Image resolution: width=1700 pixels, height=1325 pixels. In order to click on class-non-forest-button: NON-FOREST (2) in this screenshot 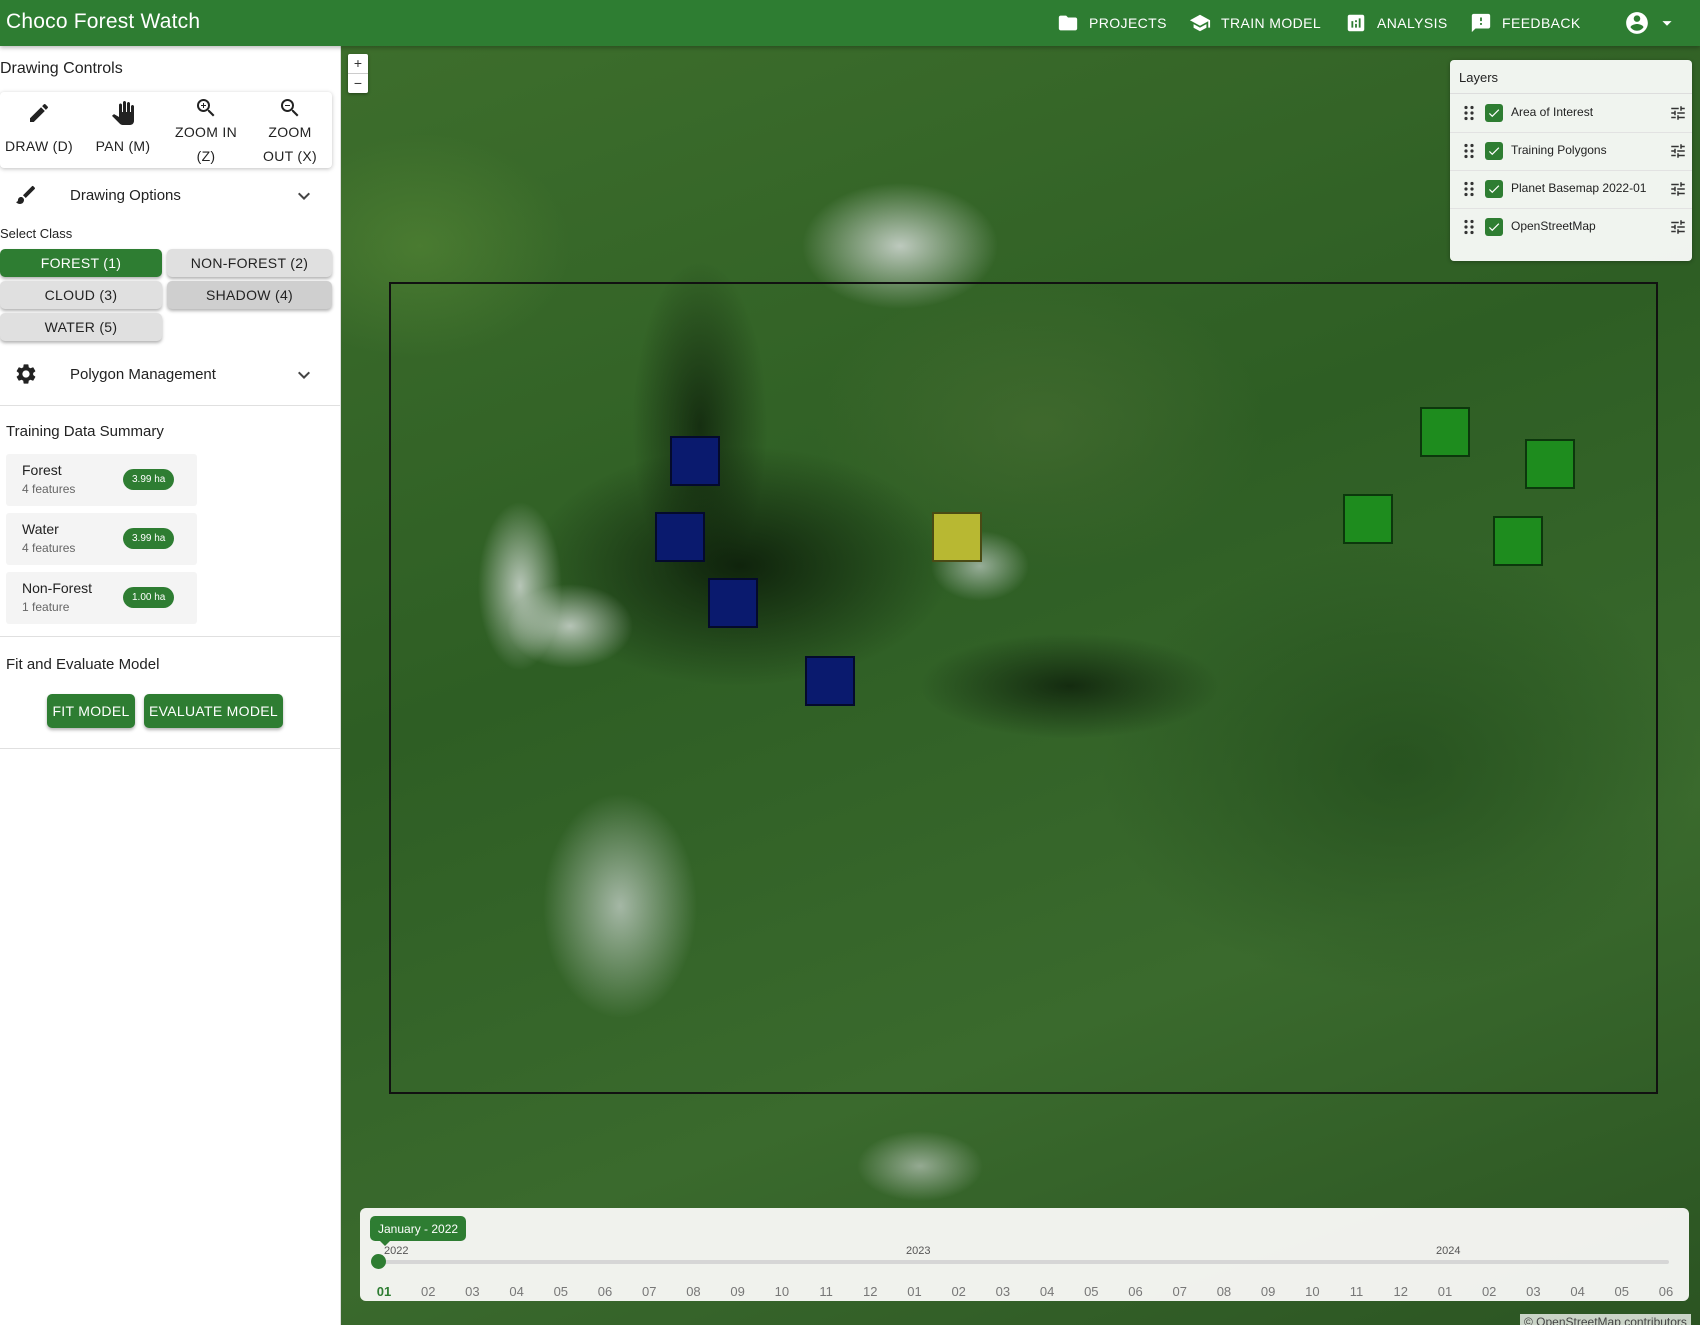, I will do `click(249, 263)`.